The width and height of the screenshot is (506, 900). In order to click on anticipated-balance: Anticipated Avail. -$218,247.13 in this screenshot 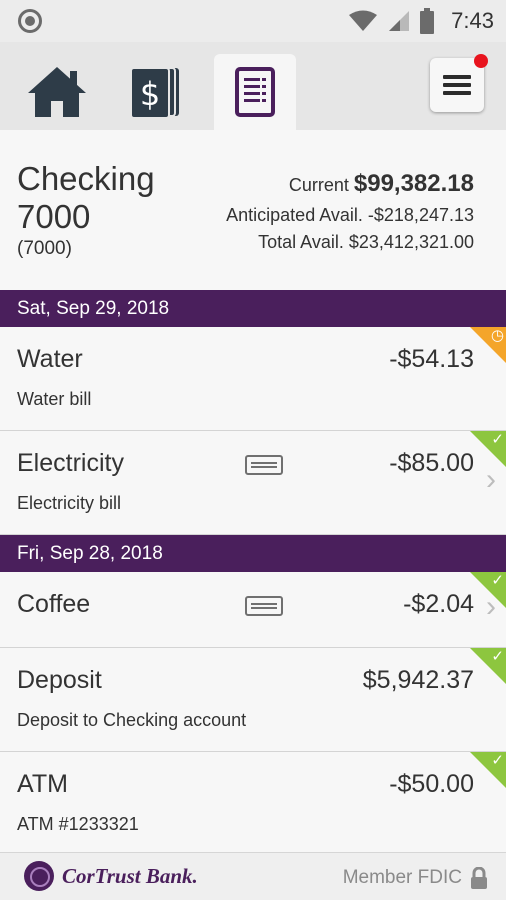, I will do `click(350, 215)`.